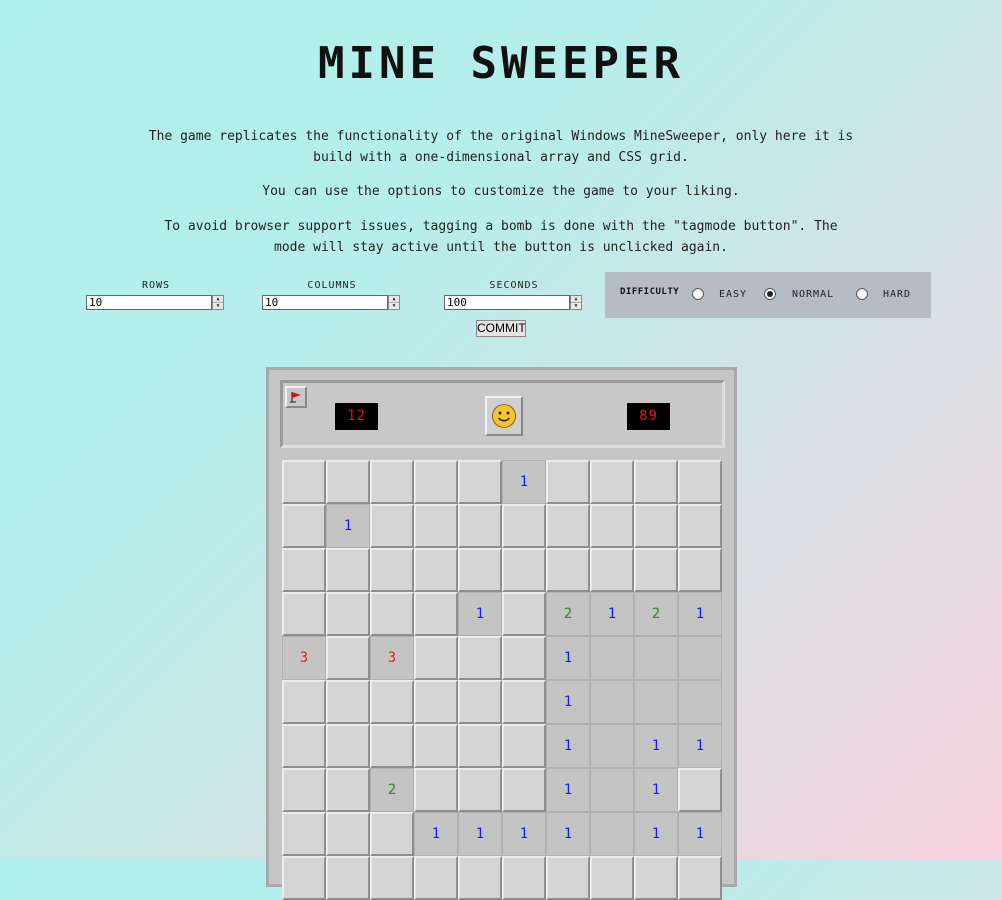 The image size is (1002, 900). Describe the element at coordinates (507, 302) in the screenshot. I see `seconds-input: 100` at that location.